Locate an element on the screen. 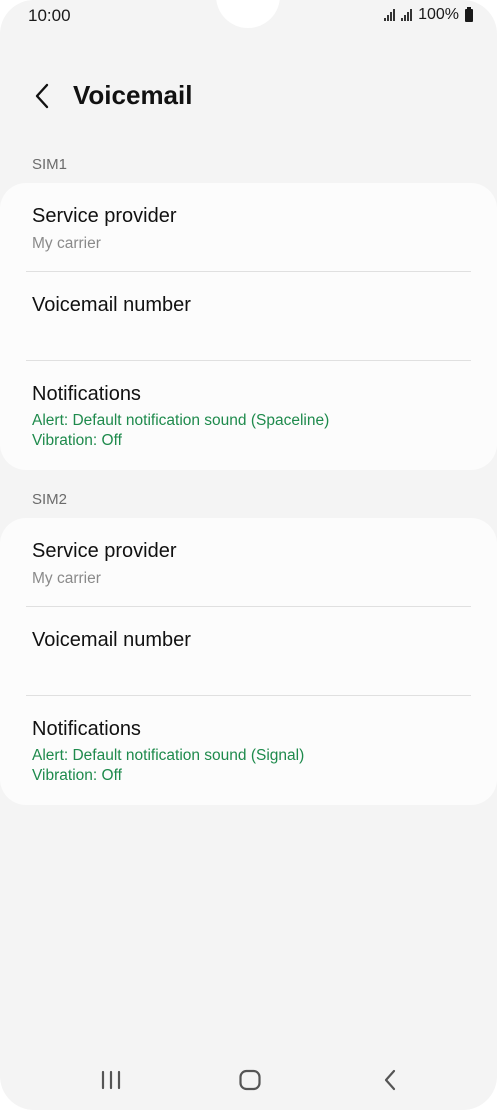 The height and width of the screenshot is (1110, 497). nav-back-button is located at coordinates (390, 1080).